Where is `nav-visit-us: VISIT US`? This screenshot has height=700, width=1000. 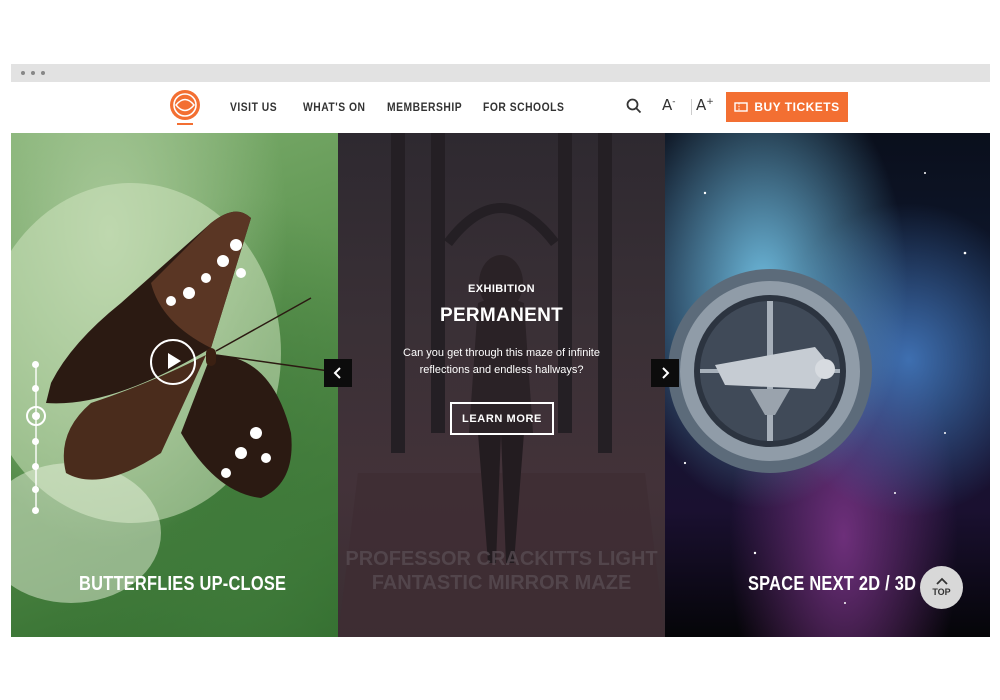 nav-visit-us: VISIT US is located at coordinates (253, 107).